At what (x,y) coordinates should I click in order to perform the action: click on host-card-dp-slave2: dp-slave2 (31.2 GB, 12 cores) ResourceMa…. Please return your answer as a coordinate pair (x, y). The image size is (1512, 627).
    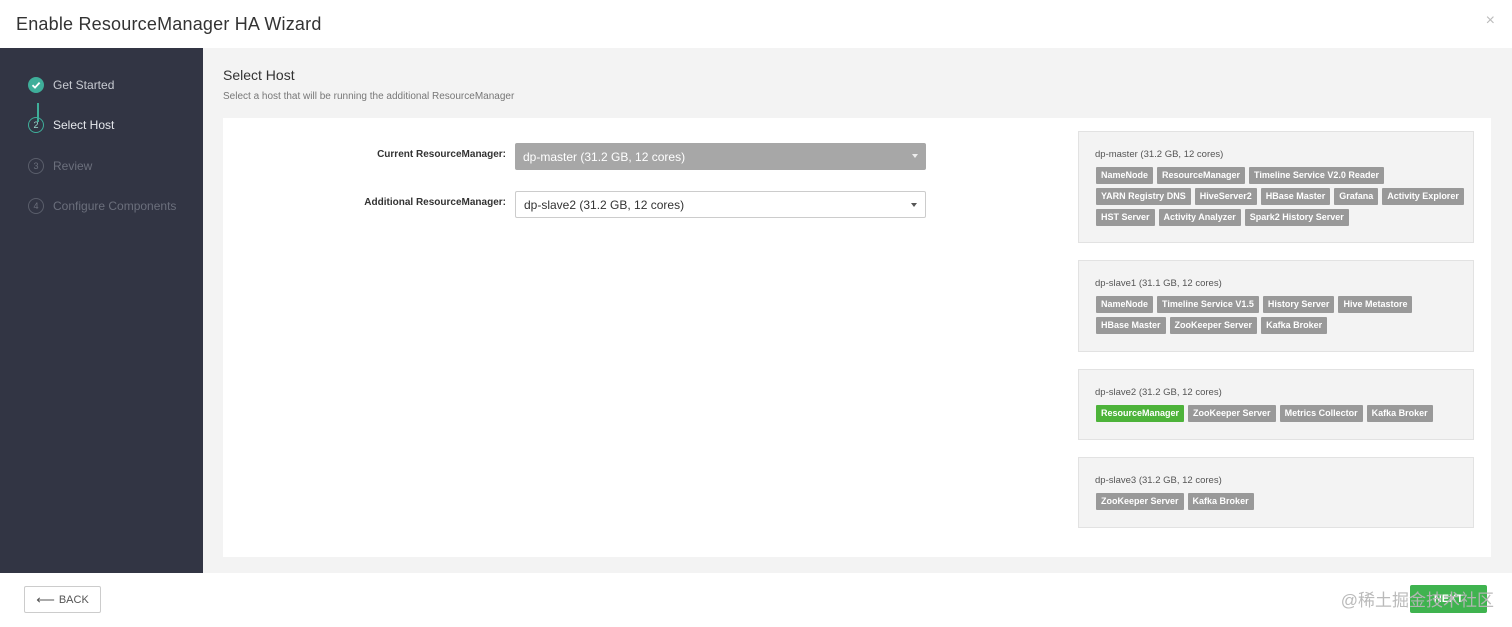
    Looking at the image, I should click on (1276, 404).